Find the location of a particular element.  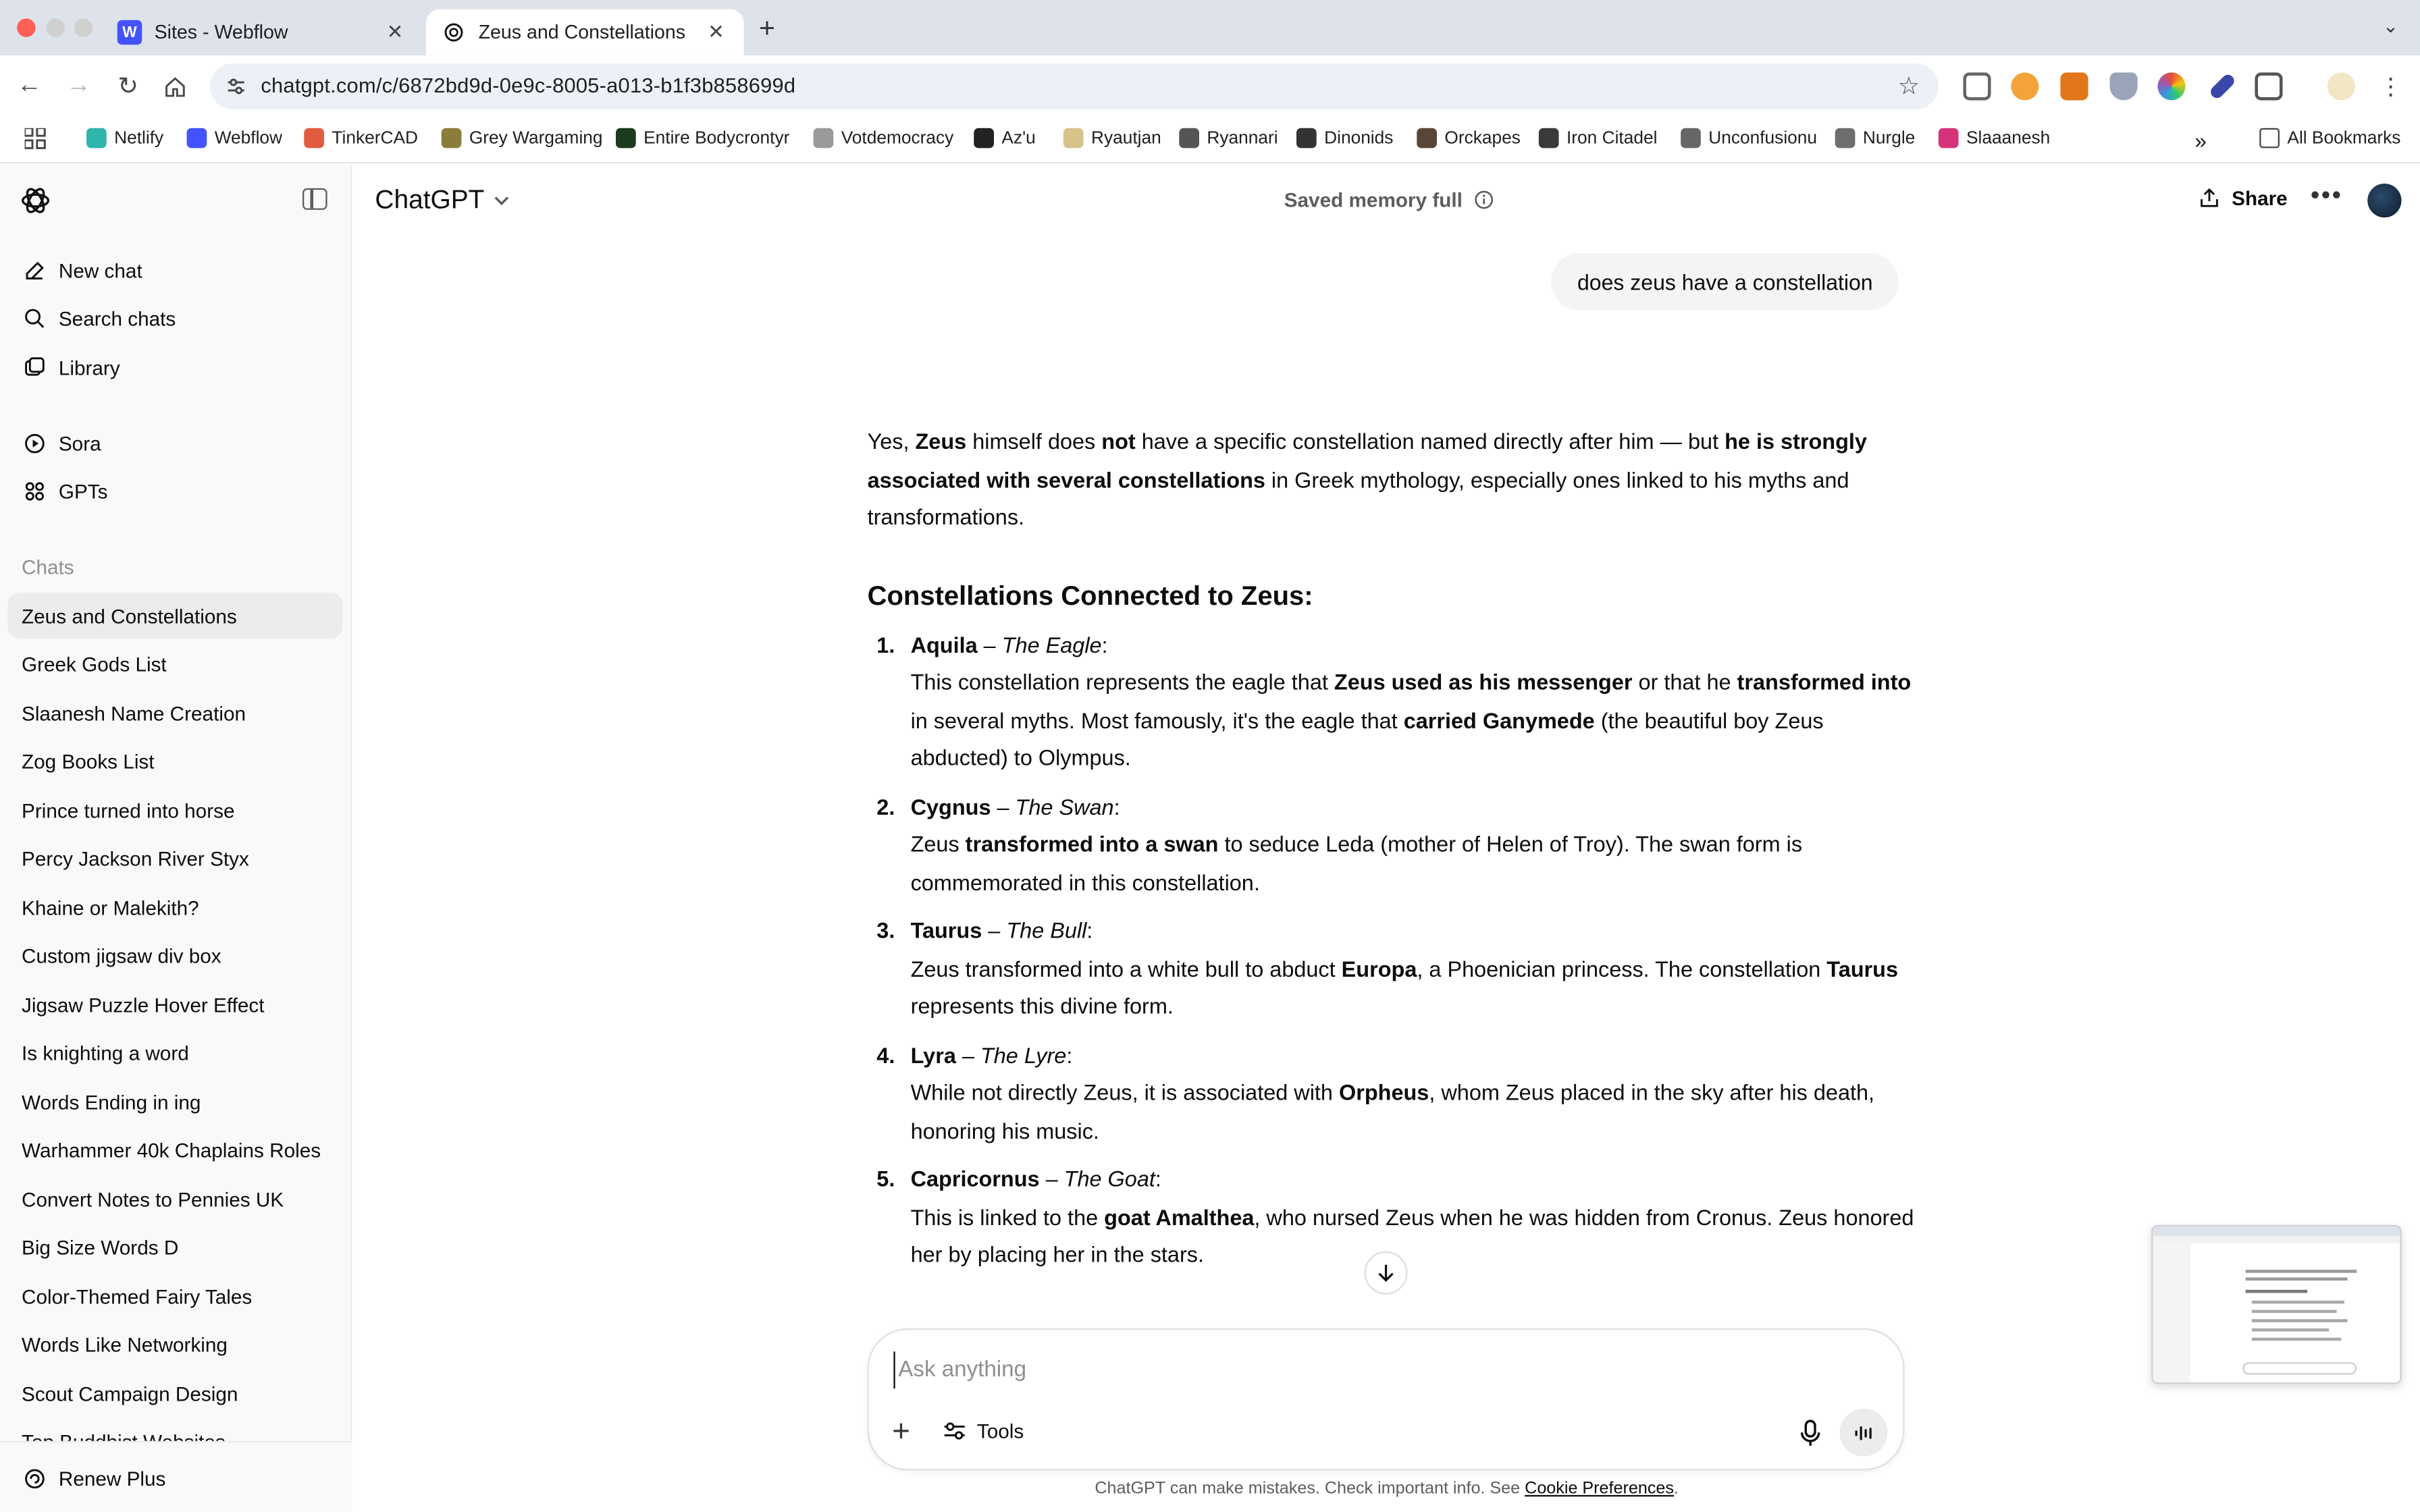

forward-button: → is located at coordinates (78, 87).